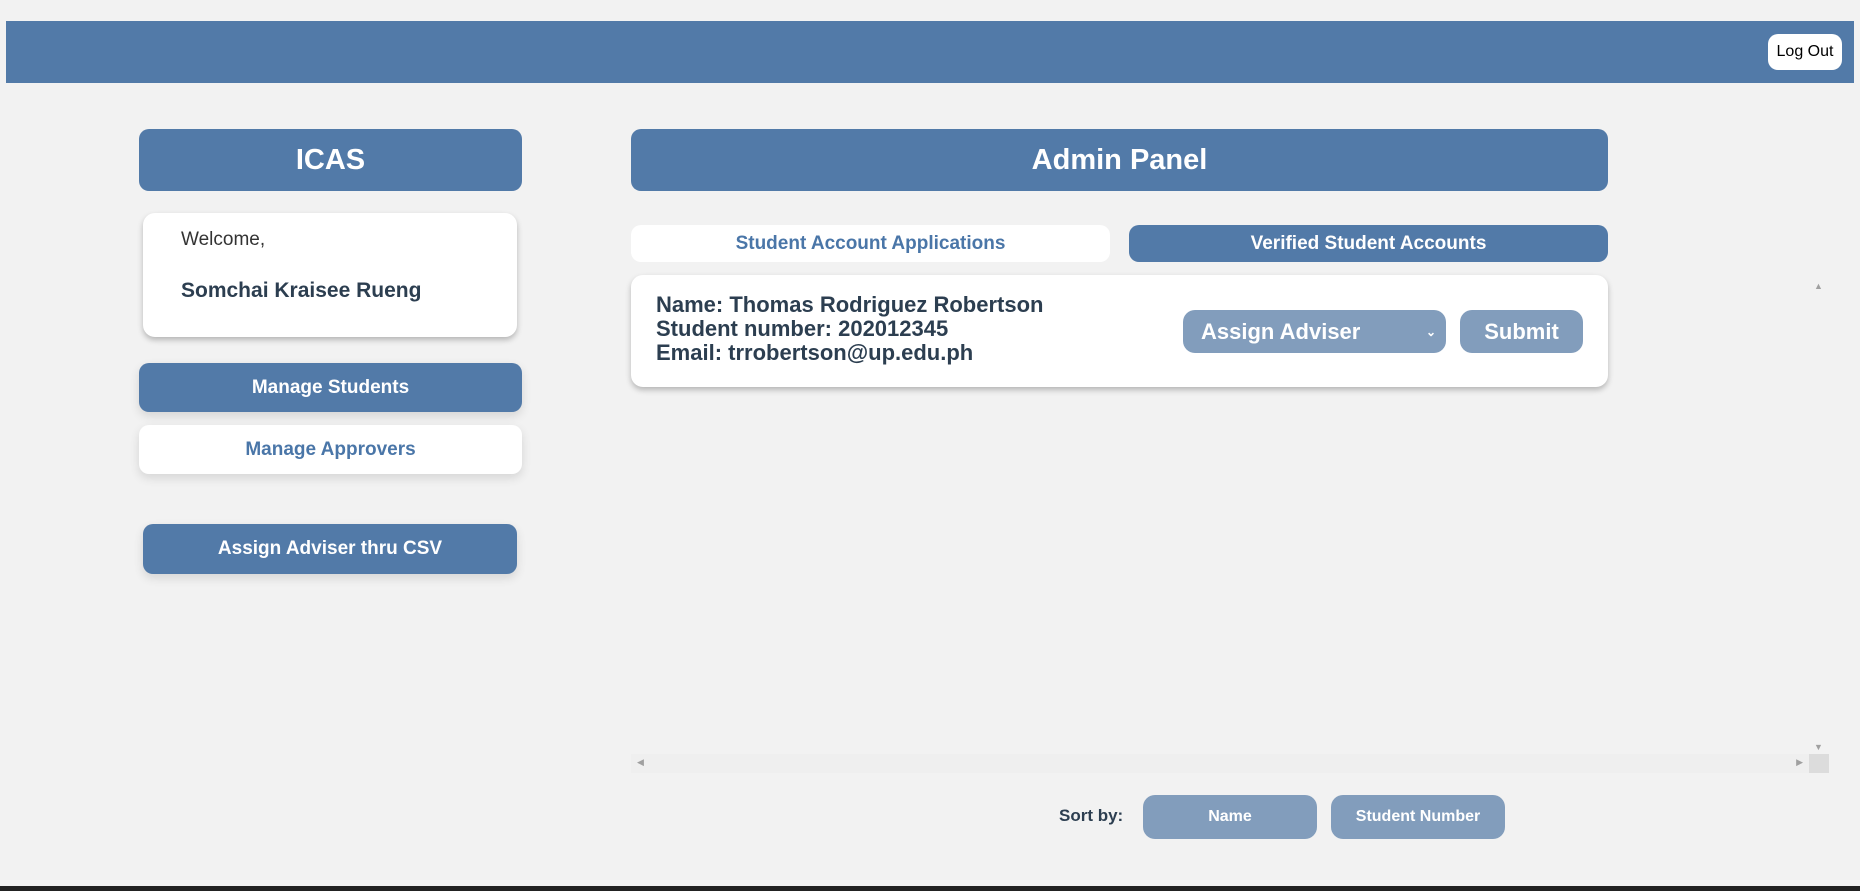 The image size is (1860, 891). What do you see at coordinates (330, 275) in the screenshot?
I see `welcome-card: Welcome, Somchai Kraisee Rueng` at bounding box center [330, 275].